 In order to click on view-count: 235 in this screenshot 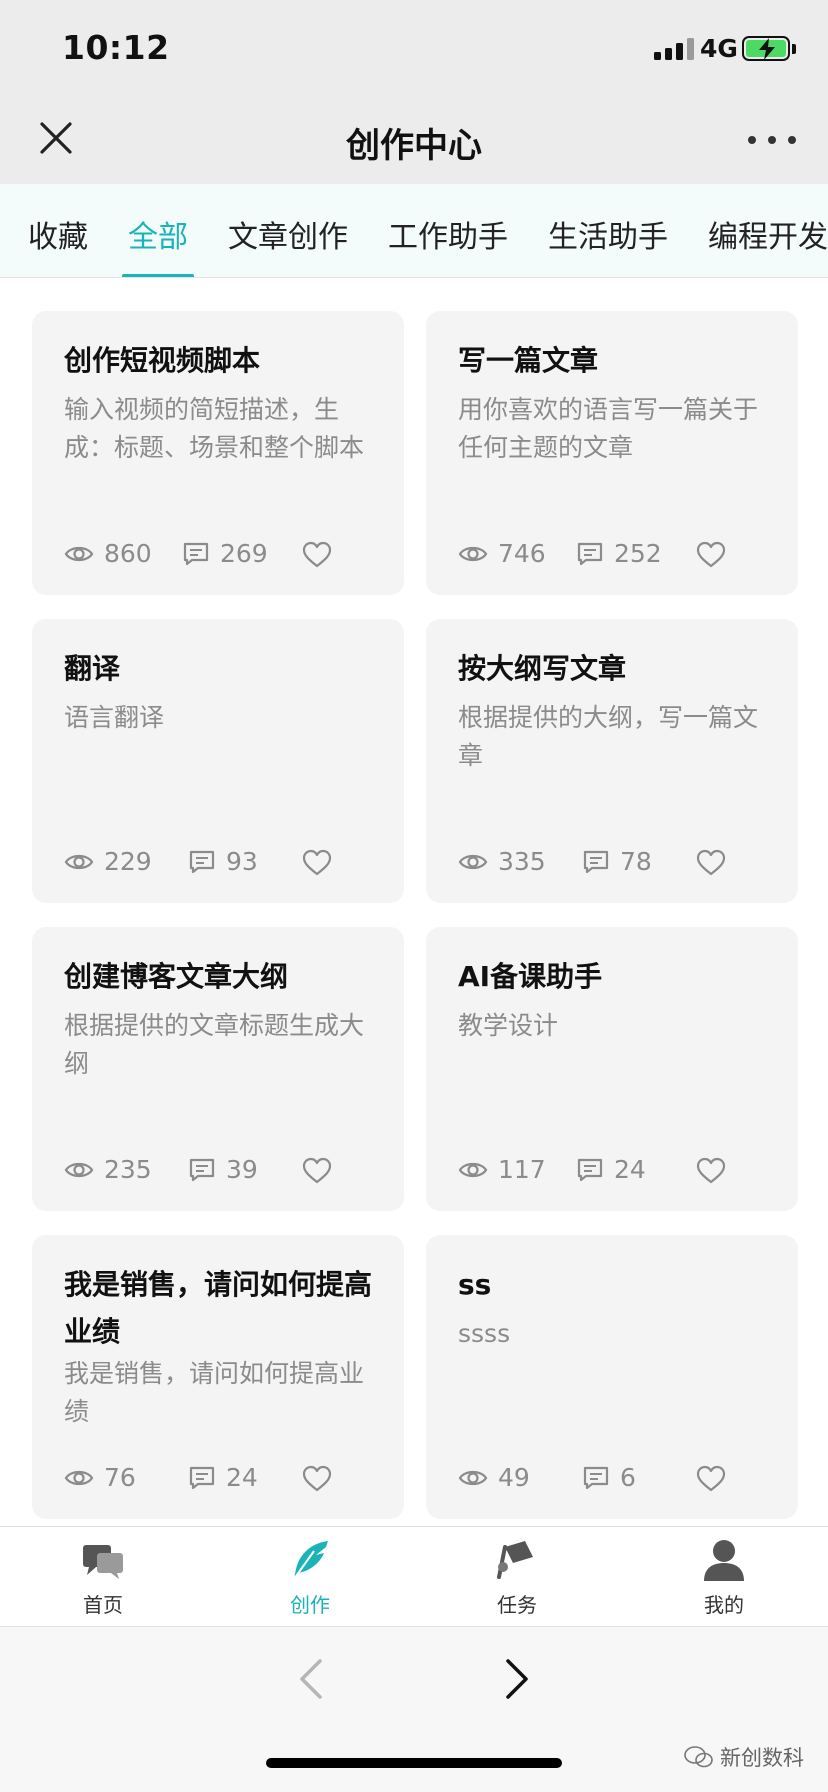, I will do `click(108, 1169)`.